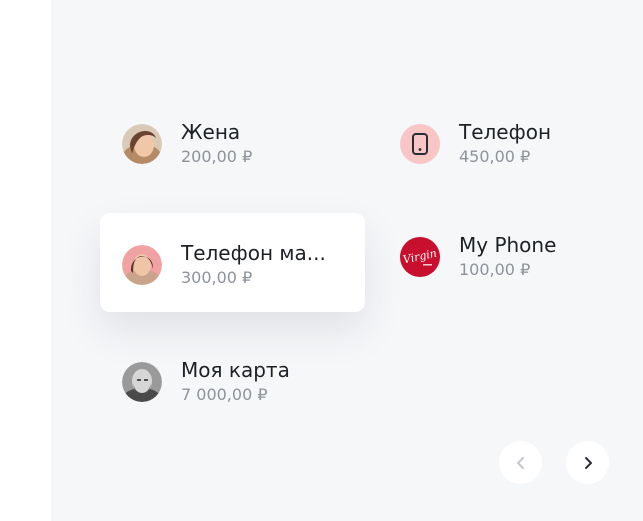 This screenshot has width=643, height=521. Describe the element at coordinates (495, 156) in the screenshot. I see `contact-amount: 450,00 ₽` at that location.